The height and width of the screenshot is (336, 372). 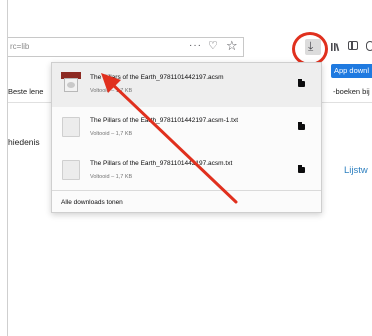 I want to click on account-icon, so click(x=369, y=46).